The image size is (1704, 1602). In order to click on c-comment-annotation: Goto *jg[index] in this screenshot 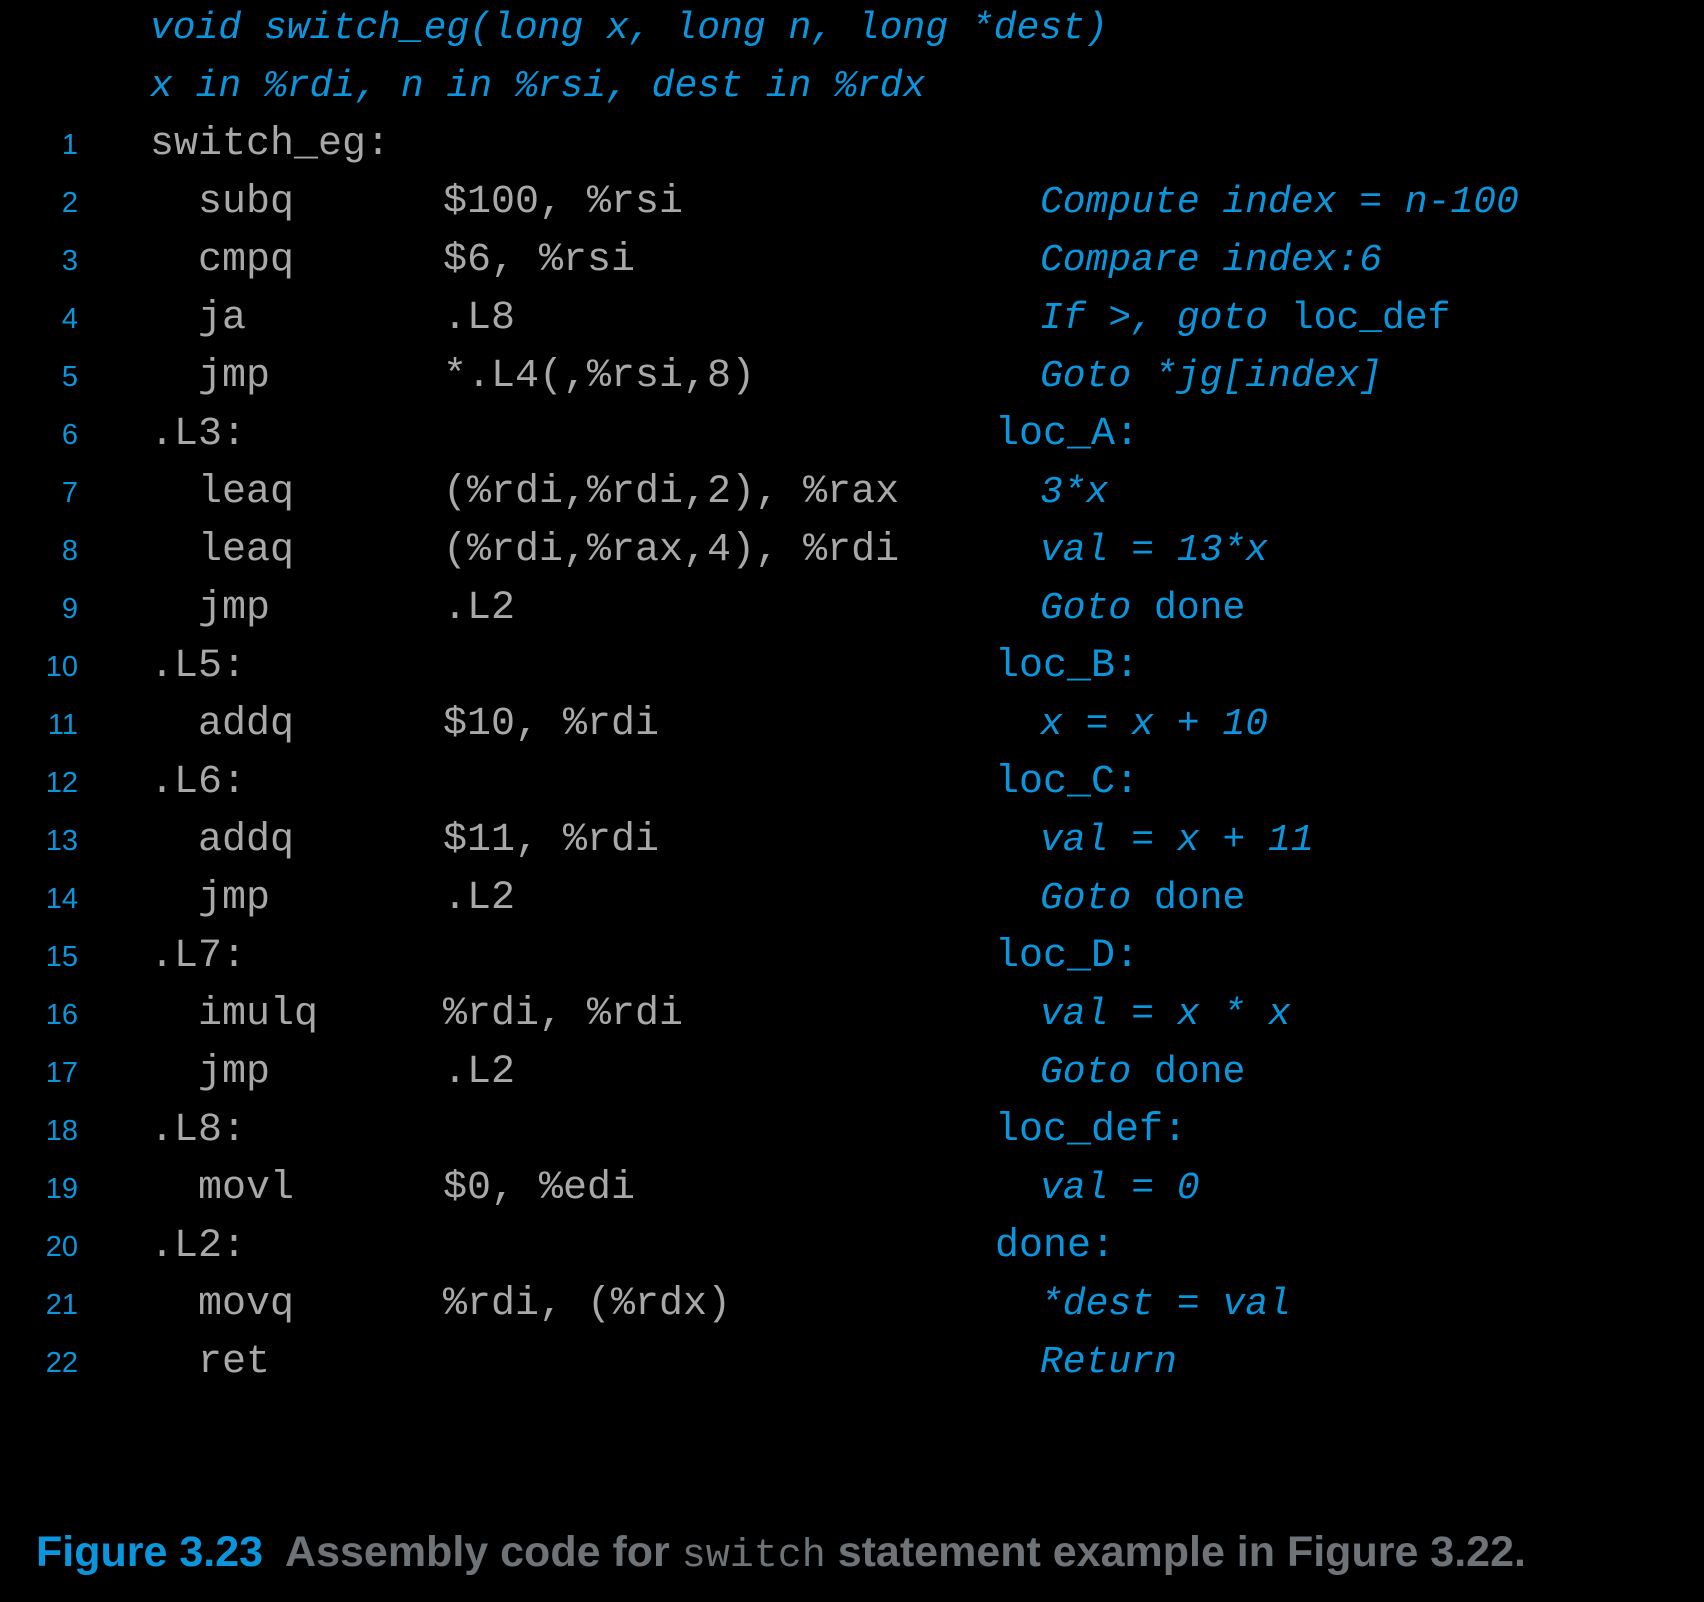, I will do `click(1211, 377)`.